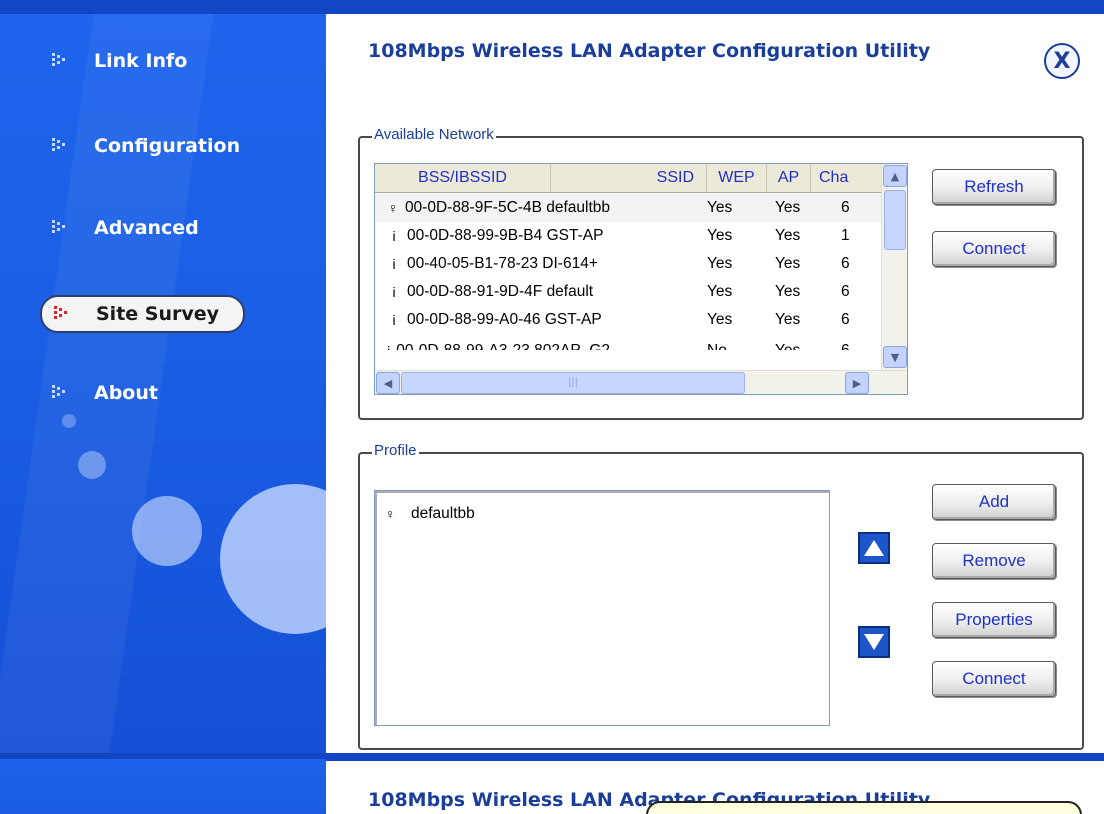 This screenshot has height=814, width=1104. What do you see at coordinates (737, 178) in the screenshot?
I see `column-header-wep: WEP` at bounding box center [737, 178].